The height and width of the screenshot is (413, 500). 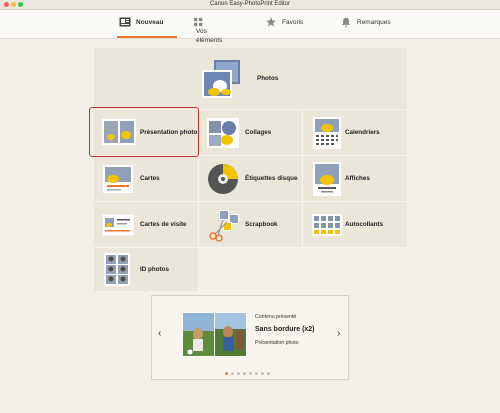 I want to click on tab-remarques-label: Remarques, so click(x=374, y=22).